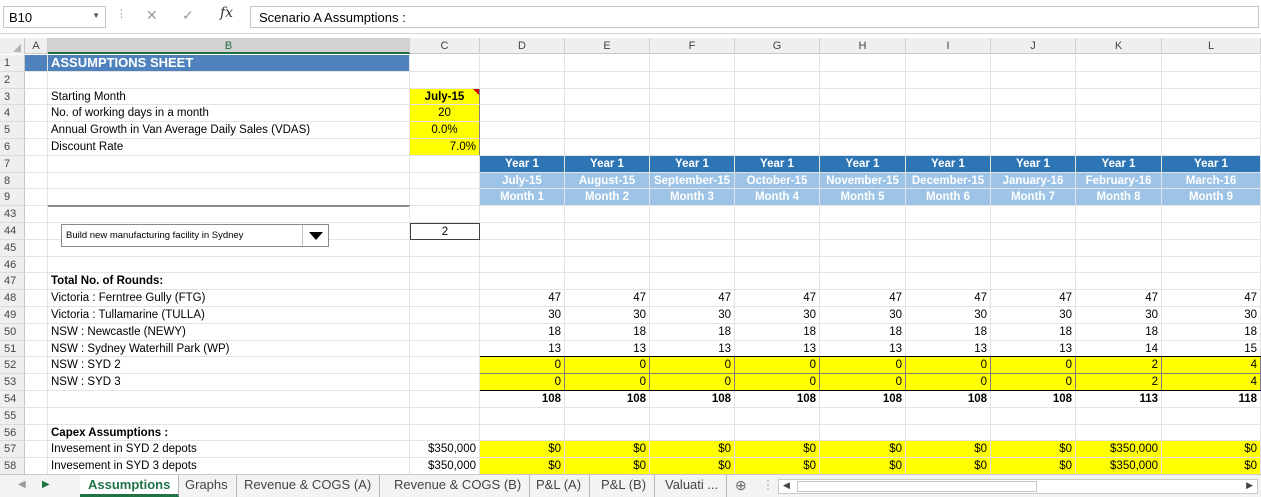 The width and height of the screenshot is (1261, 497). What do you see at coordinates (229, 433) in the screenshot?
I see `capex-heading: Capex Assumptions :` at bounding box center [229, 433].